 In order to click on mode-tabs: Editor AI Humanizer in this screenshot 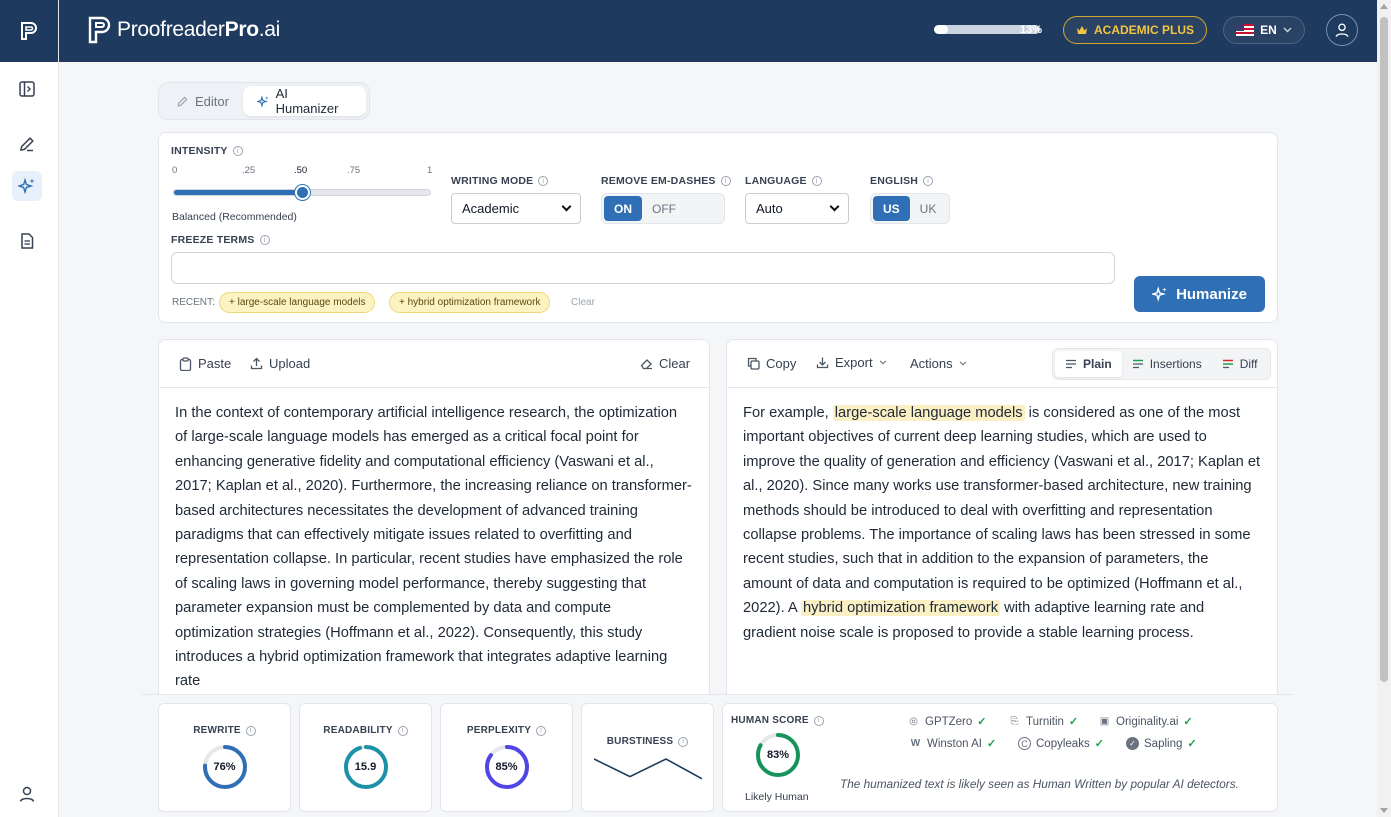, I will do `click(264, 101)`.